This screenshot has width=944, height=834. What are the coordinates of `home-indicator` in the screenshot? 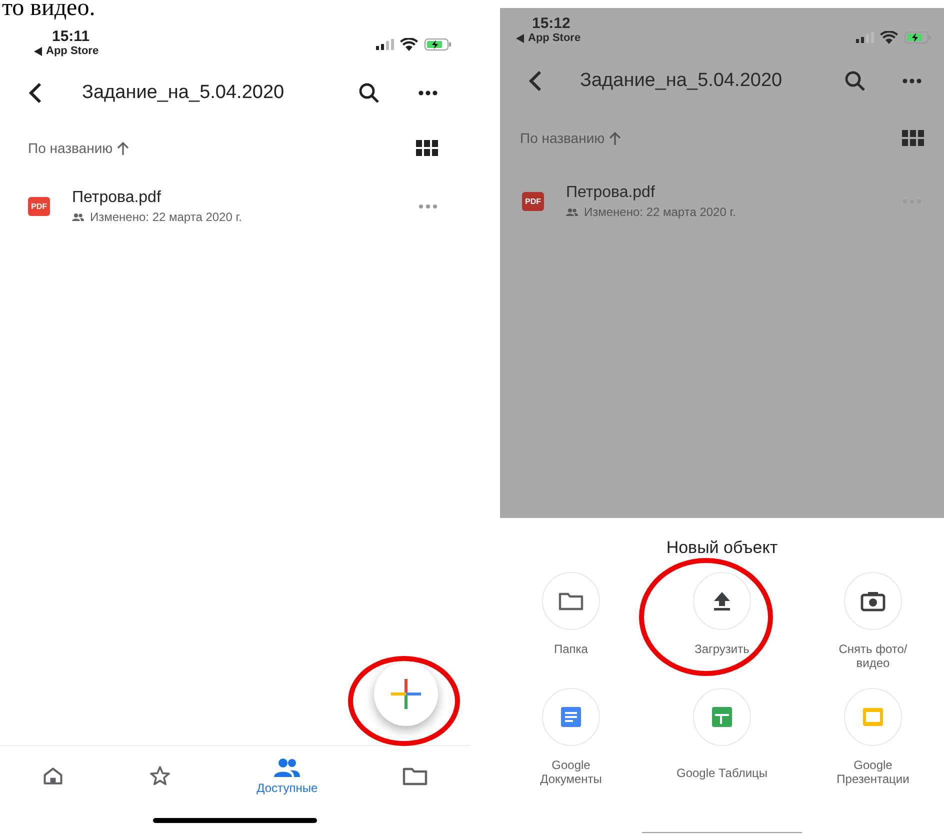 It's located at (235, 820).